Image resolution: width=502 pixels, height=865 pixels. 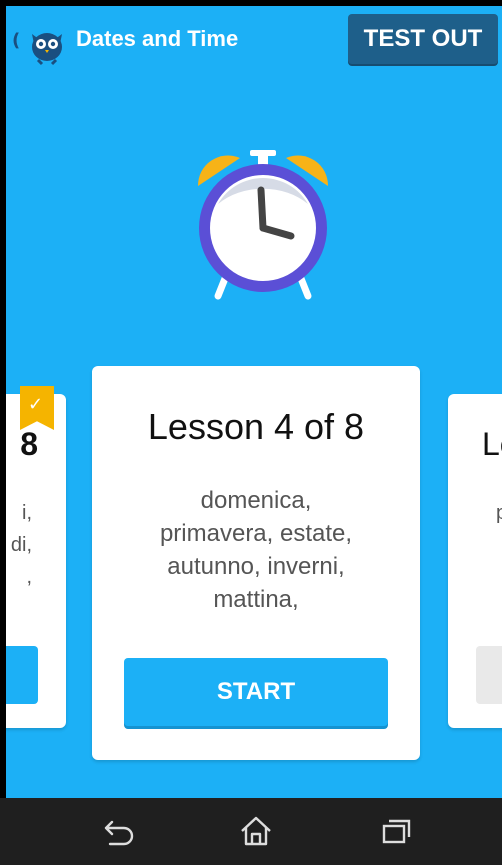 I want to click on alarm-clock-icon, so click(x=263, y=225).